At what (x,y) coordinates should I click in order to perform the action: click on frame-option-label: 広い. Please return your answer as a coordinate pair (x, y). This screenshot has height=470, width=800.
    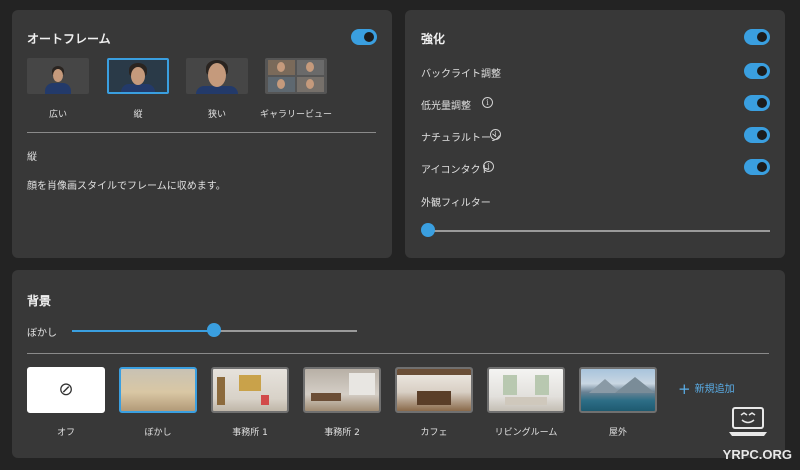
    Looking at the image, I should click on (57, 115).